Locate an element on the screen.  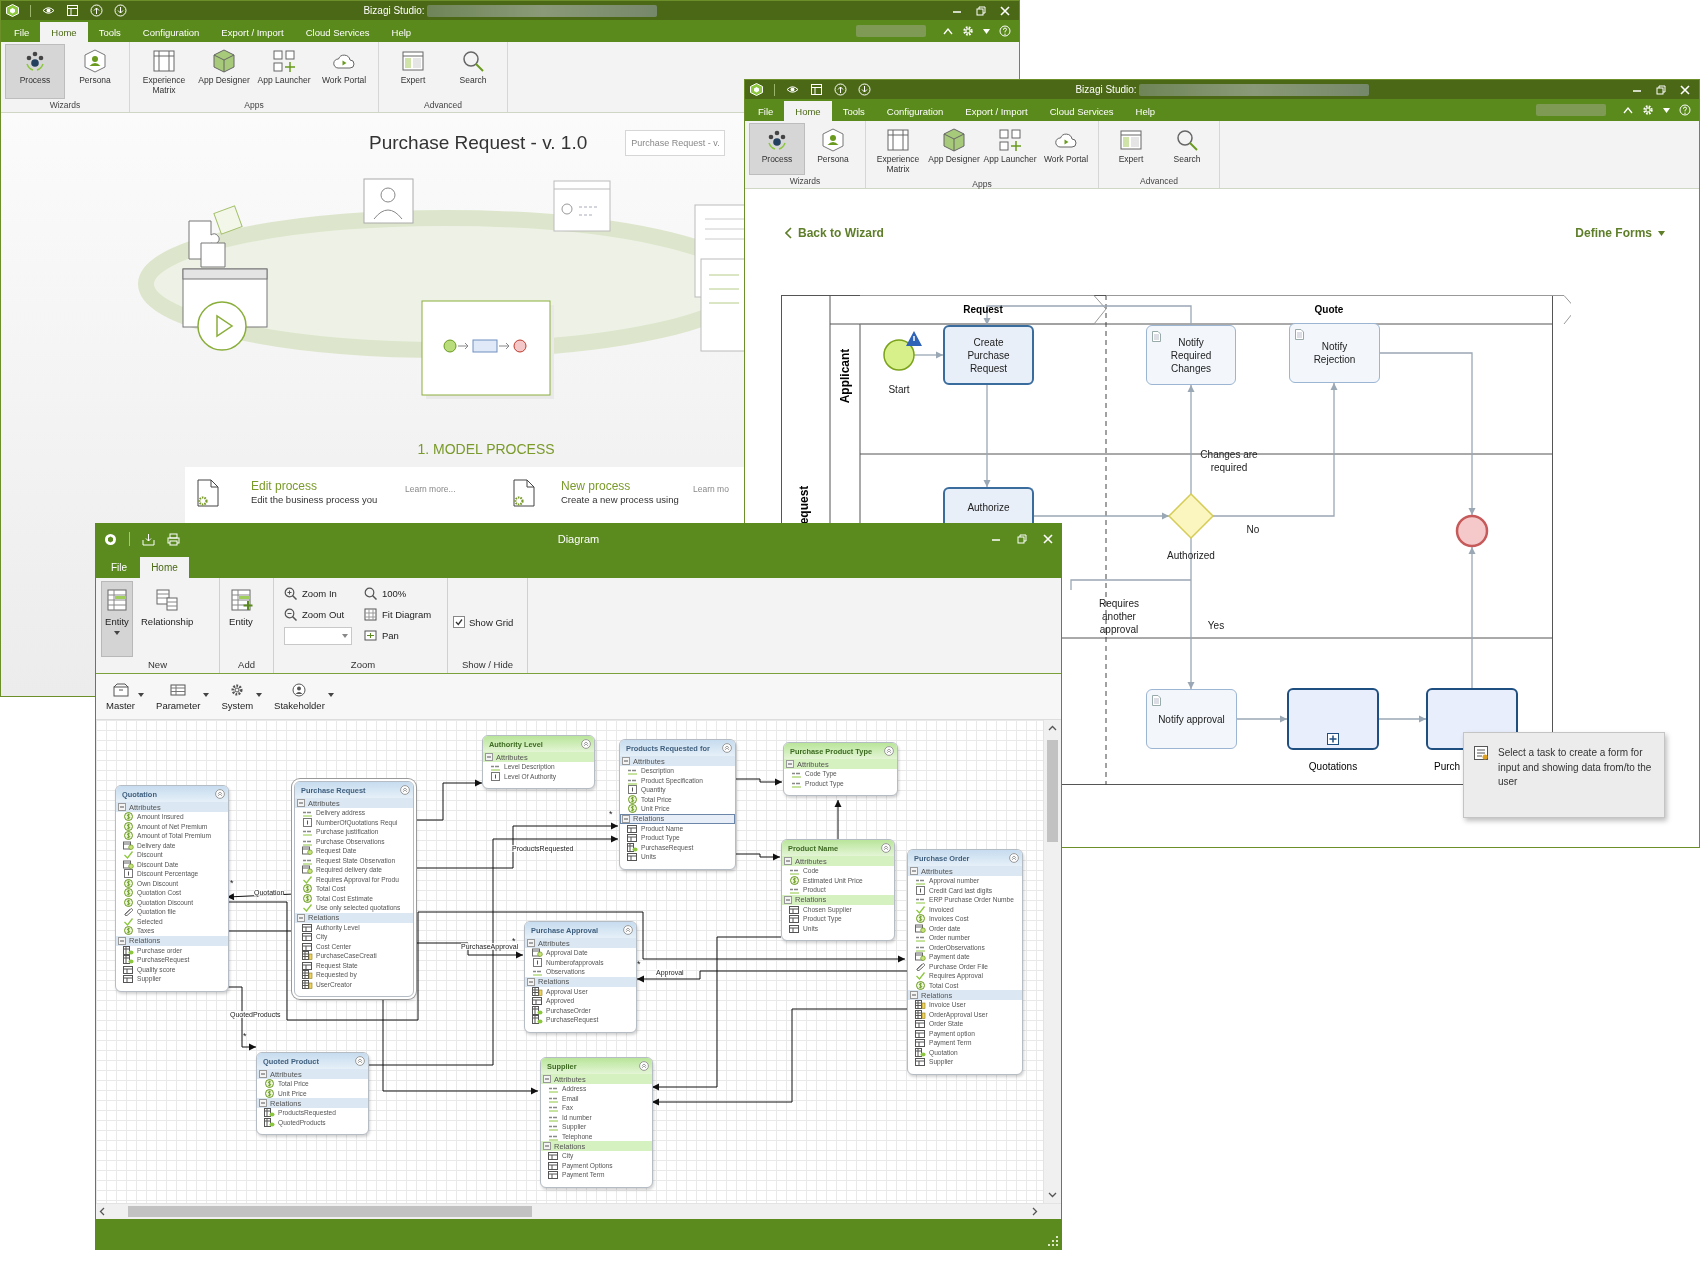
group-label: Add is located at coordinates (246, 664).